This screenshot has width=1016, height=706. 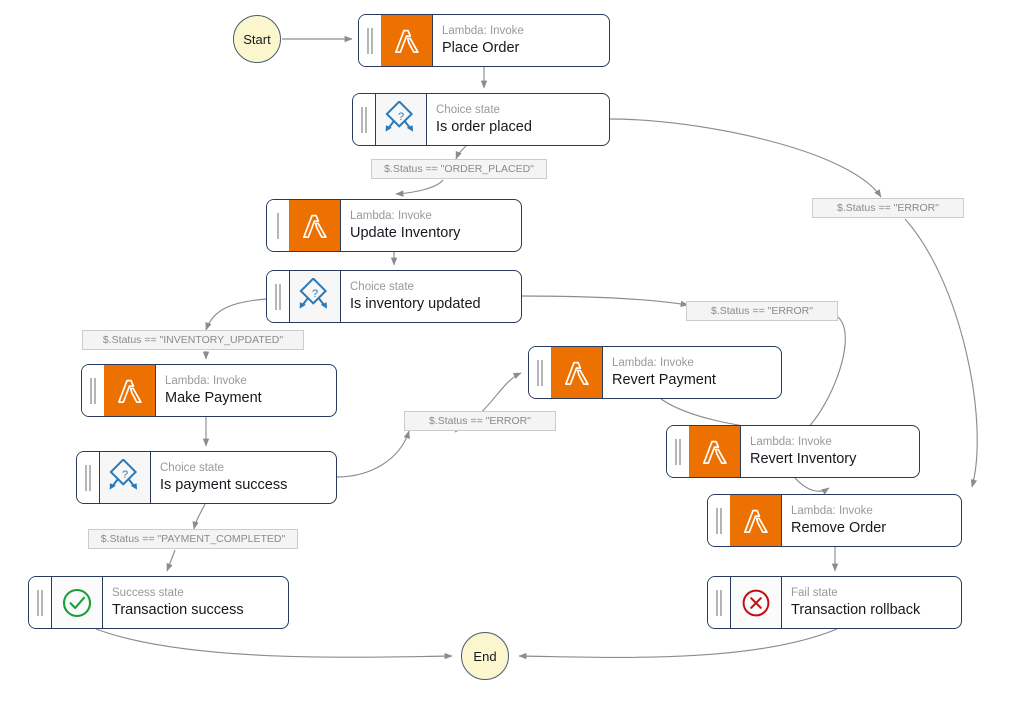 I want to click on state-node-remove-order: Lambda: Invoke Remove Order, so click(x=834, y=520).